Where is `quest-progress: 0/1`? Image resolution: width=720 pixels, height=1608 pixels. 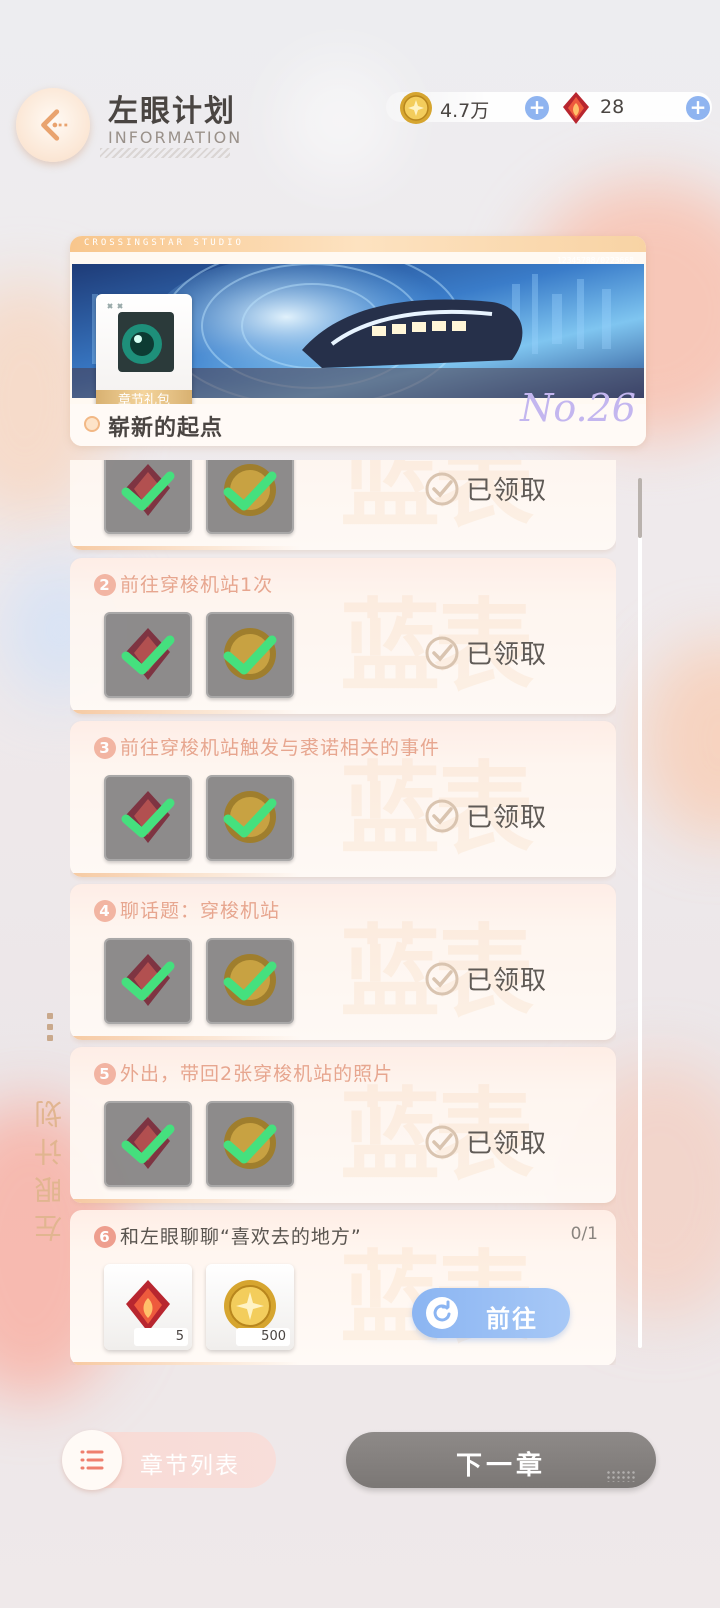
quest-progress: 0/1 is located at coordinates (584, 1234).